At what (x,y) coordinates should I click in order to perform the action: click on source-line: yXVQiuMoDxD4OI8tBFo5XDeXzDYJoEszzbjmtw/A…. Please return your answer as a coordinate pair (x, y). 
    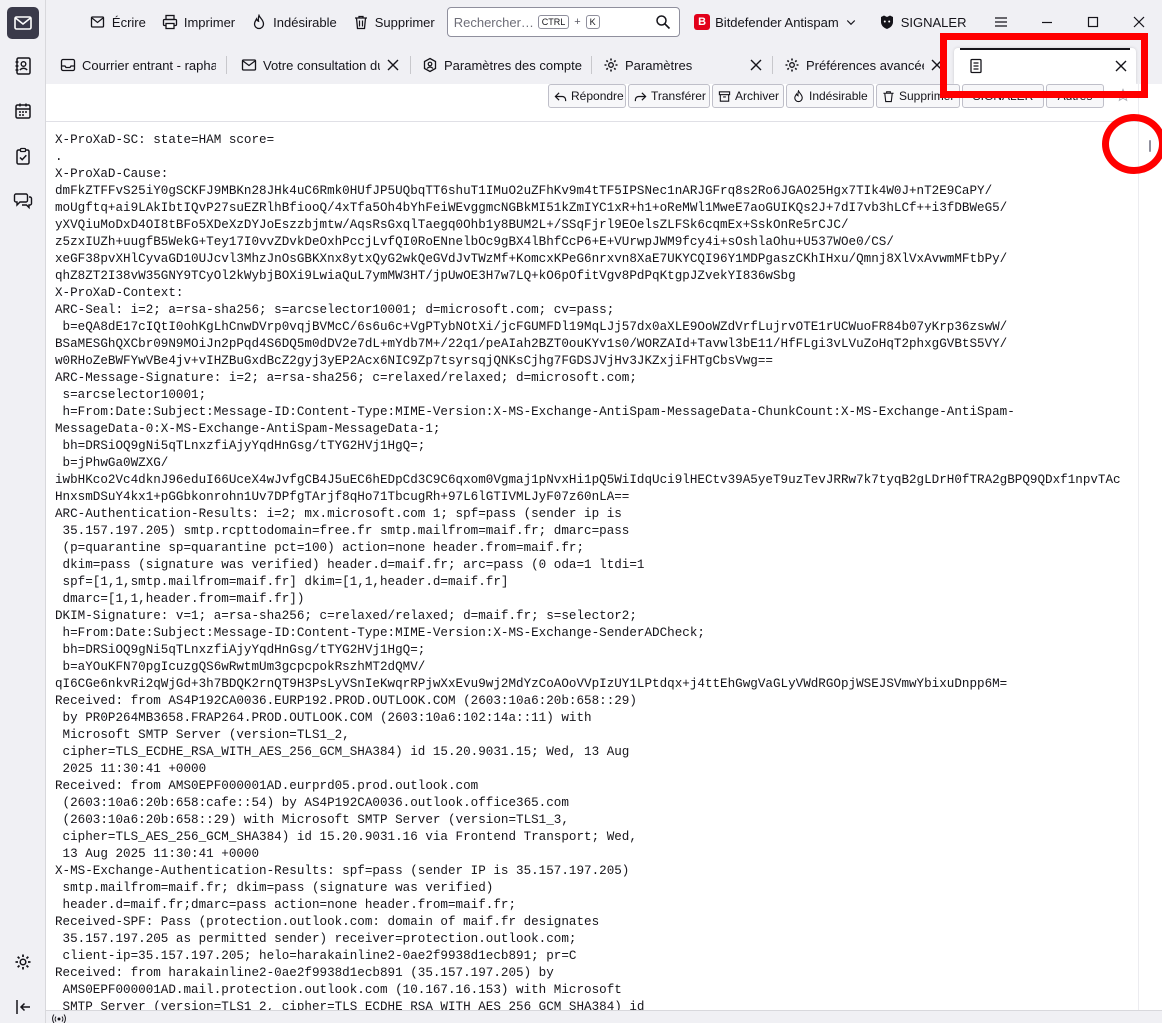
    Looking at the image, I should click on (452, 225).